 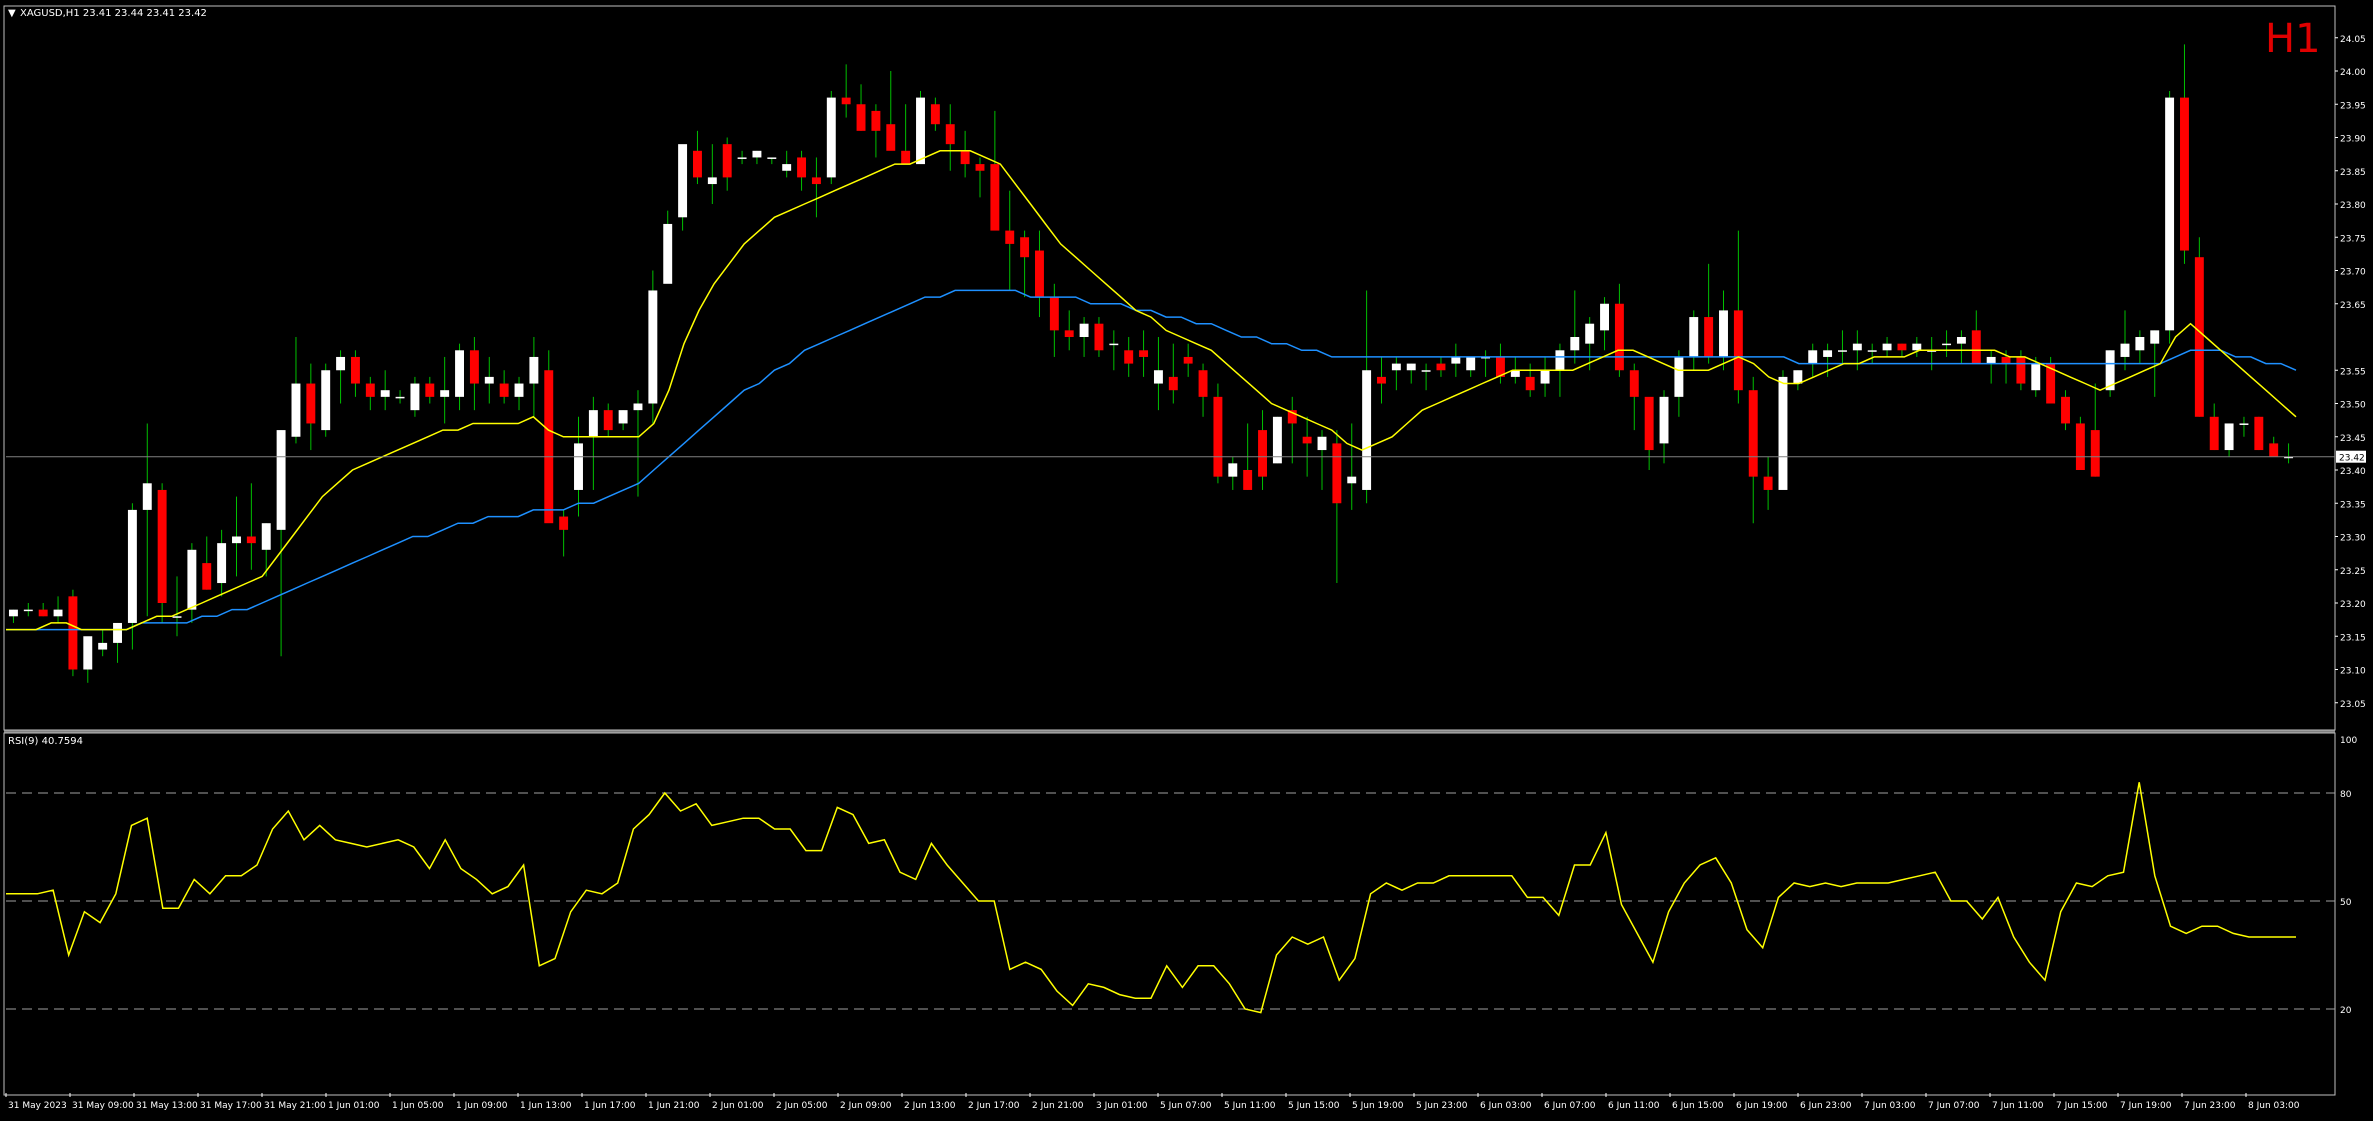 I want to click on time-tick-label: 7 Jun 03:00, so click(x=1890, y=1106).